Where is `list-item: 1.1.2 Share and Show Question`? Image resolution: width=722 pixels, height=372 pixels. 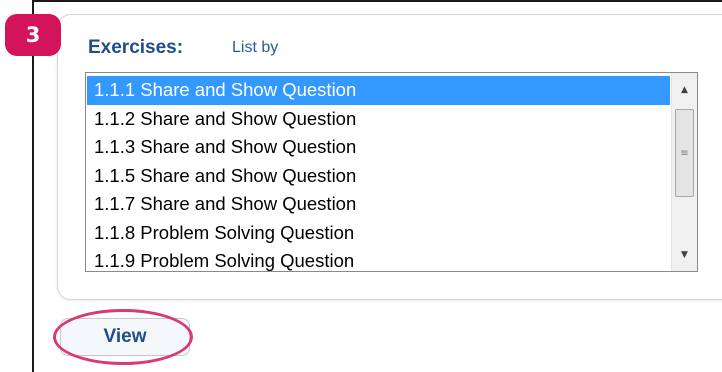 list-item: 1.1.2 Share and Show Question is located at coordinates (378, 119).